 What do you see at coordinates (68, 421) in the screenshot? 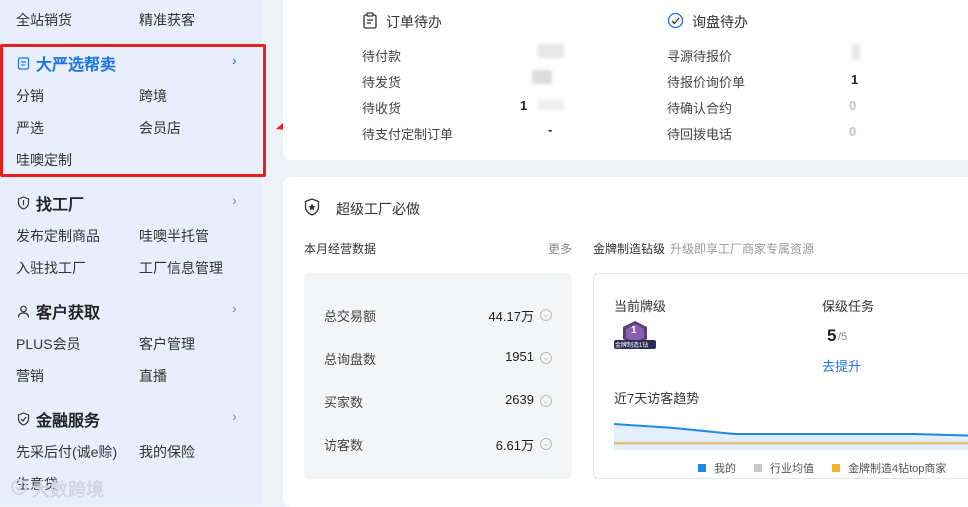
I see `sidebar-group-title: 金融服务` at bounding box center [68, 421].